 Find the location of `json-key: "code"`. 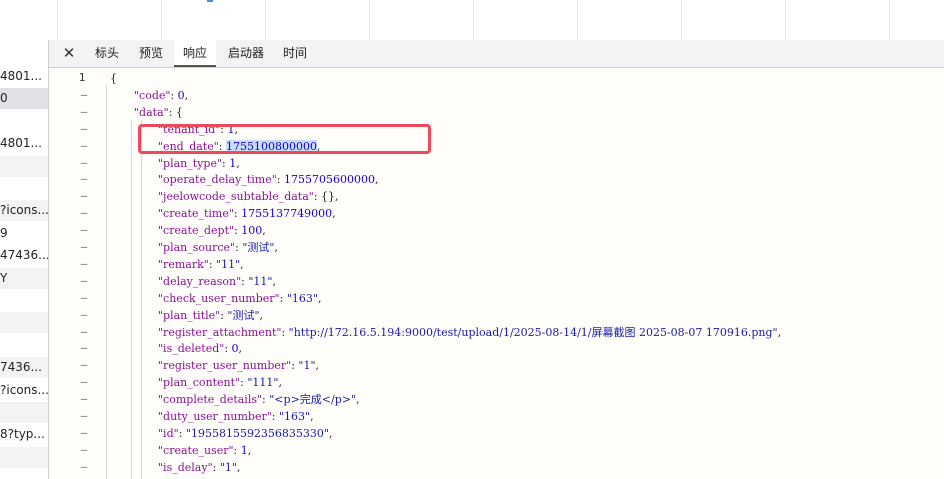

json-key: "code" is located at coordinates (152, 95).